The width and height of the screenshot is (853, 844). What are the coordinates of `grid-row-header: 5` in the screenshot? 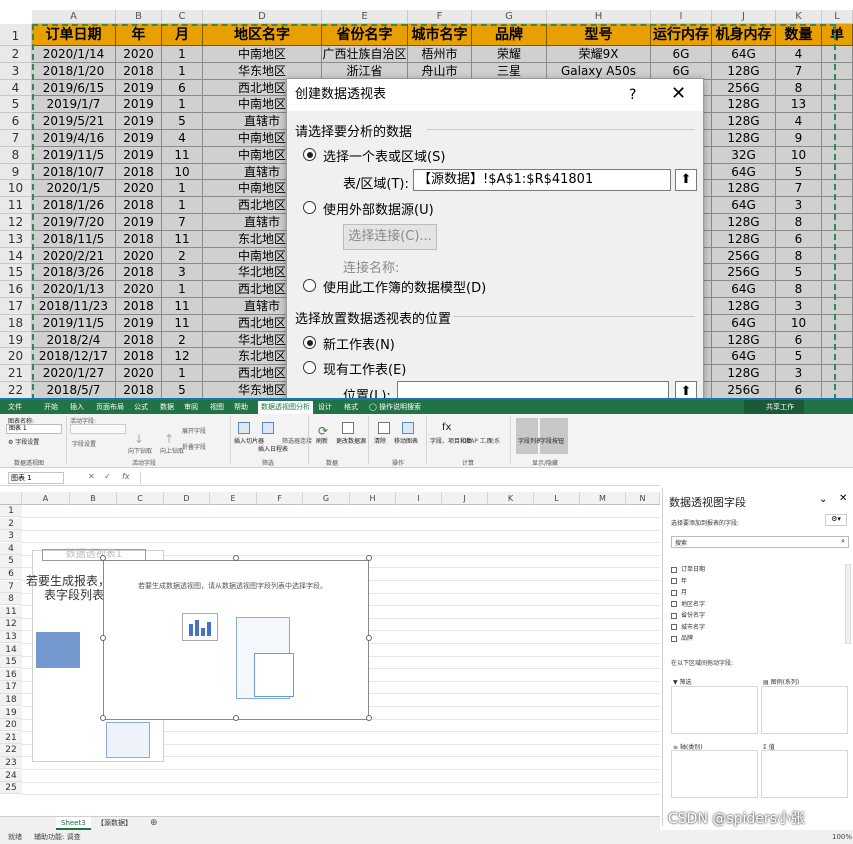 It's located at (11, 561).